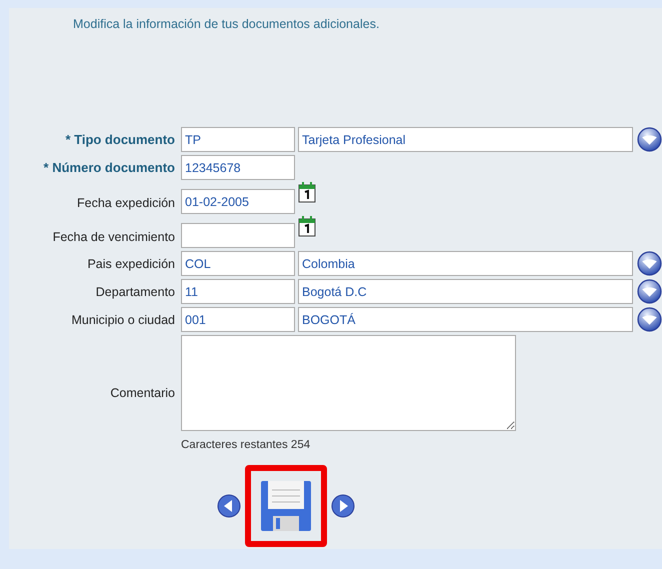 The width and height of the screenshot is (662, 569). I want to click on name-field: Tarjeta Profesional, so click(465, 139).